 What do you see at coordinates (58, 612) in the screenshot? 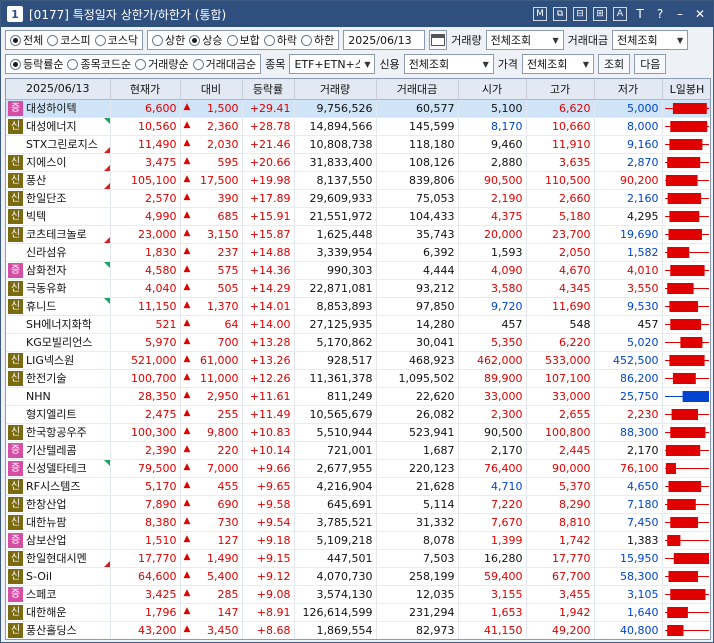
I see `stock-name-cell: 신 대한해운` at bounding box center [58, 612].